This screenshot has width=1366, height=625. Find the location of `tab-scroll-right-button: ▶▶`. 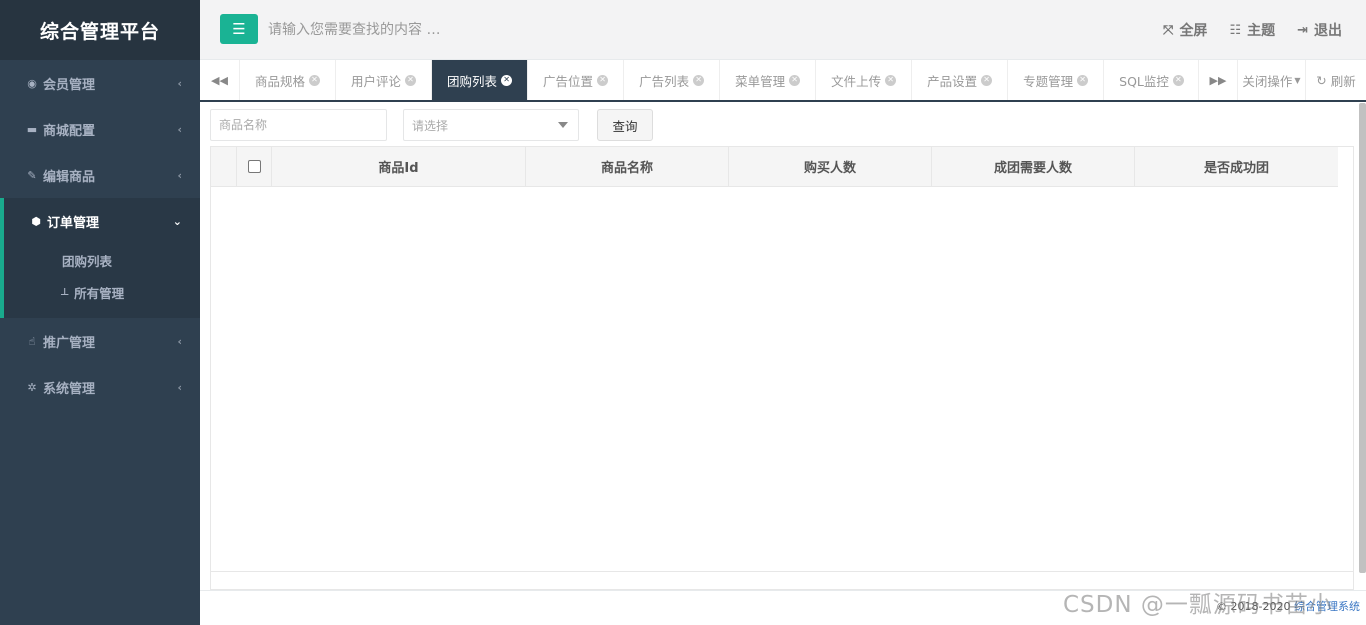

tab-scroll-right-button: ▶▶ is located at coordinates (1218, 80).